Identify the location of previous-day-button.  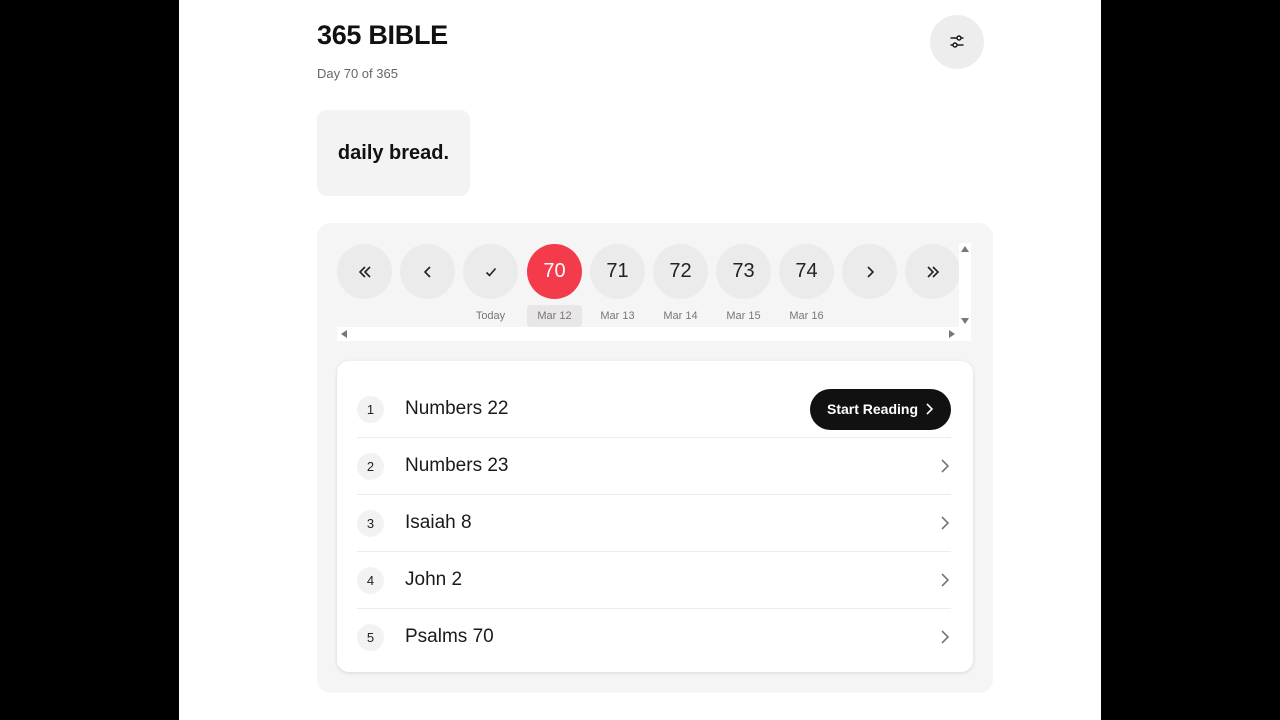
(427, 271).